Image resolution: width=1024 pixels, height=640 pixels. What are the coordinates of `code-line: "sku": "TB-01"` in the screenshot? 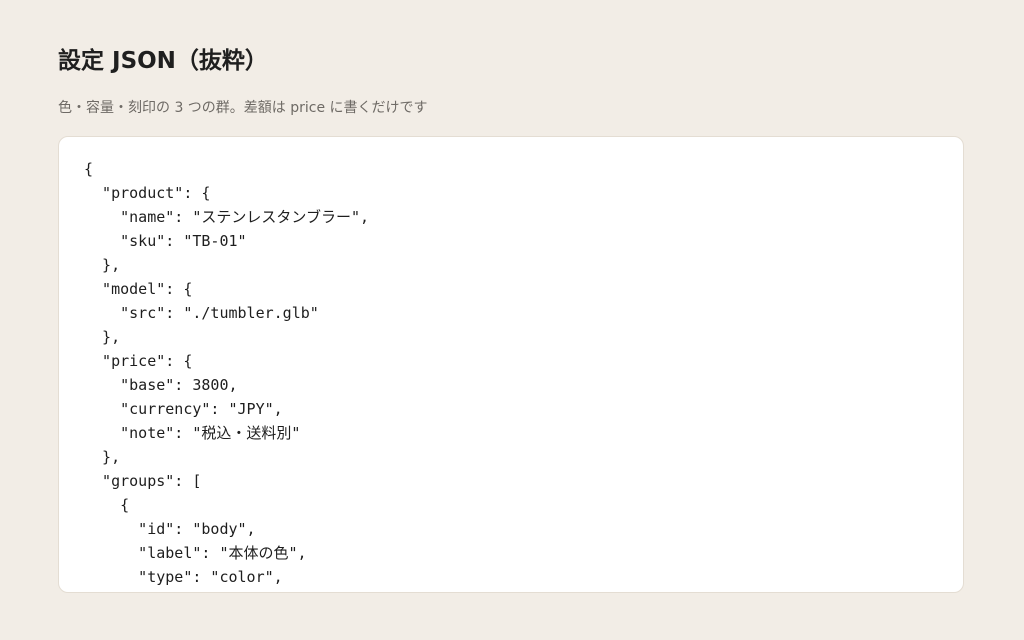 It's located at (165, 241).